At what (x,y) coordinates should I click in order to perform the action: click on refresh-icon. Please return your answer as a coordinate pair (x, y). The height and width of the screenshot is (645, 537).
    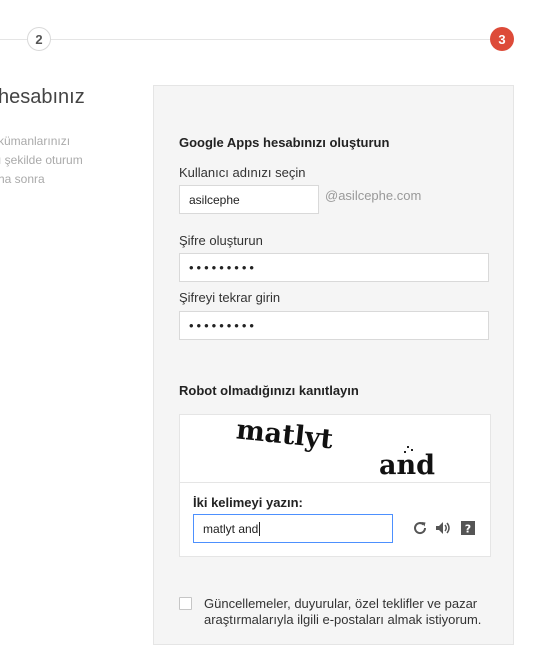
    Looking at the image, I should click on (420, 528).